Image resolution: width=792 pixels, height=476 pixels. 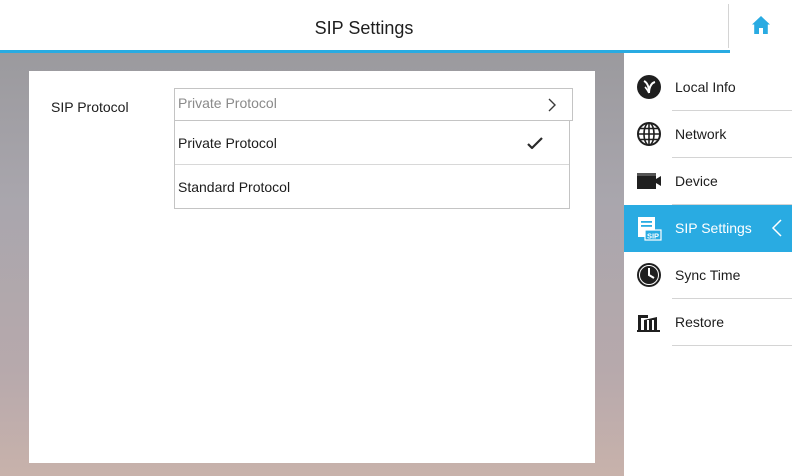 I want to click on chevron-left-icon, so click(x=776, y=228).